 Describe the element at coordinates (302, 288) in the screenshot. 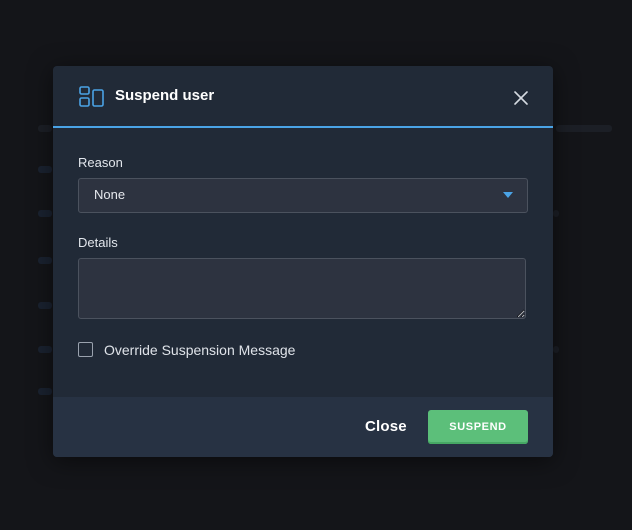

I see `details-textarea` at that location.